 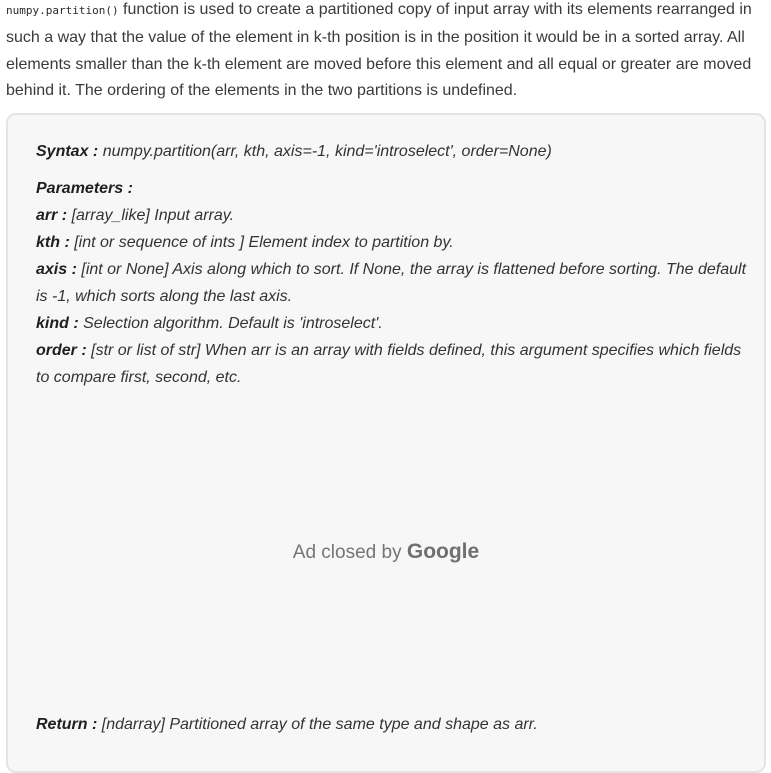 I want to click on ad-closed-notice: Ad closed by Google, so click(x=386, y=552).